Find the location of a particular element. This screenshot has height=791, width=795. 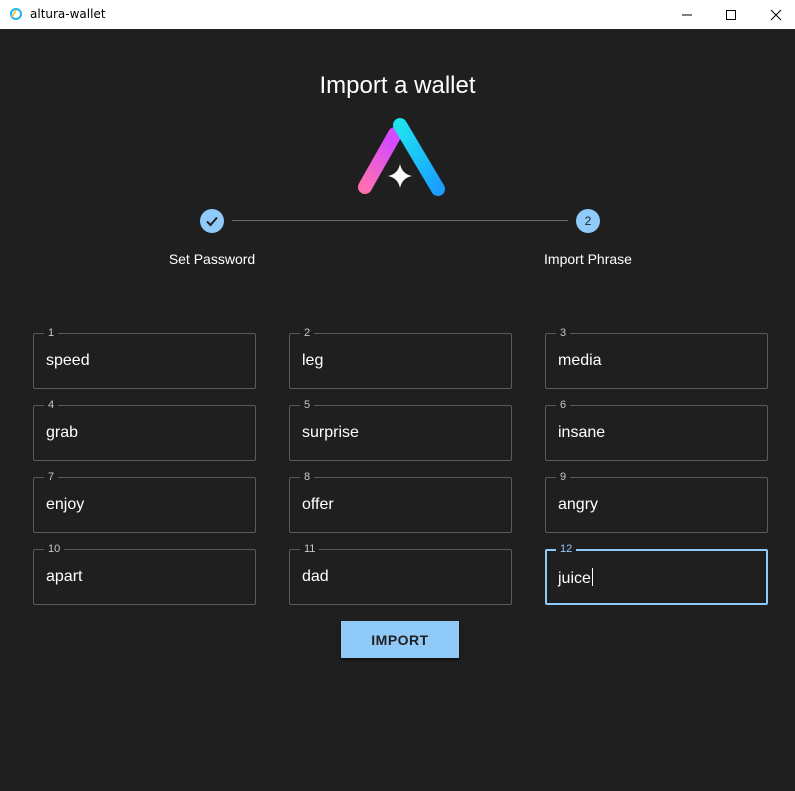

phrase-word-index: 12 is located at coordinates (566, 549).